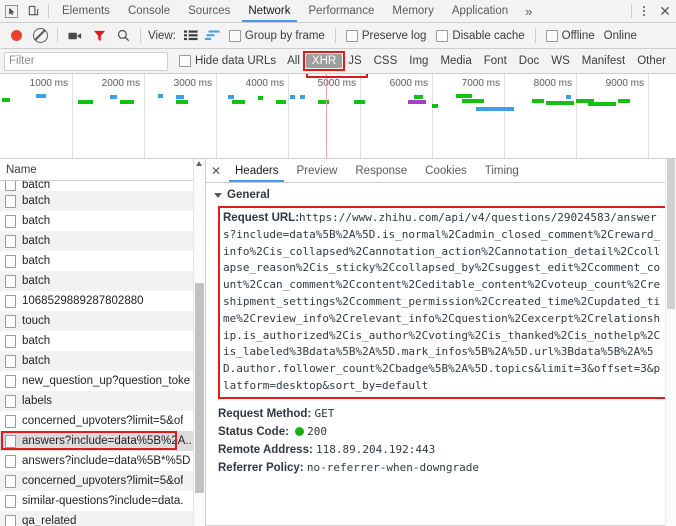 The width and height of the screenshot is (676, 526). What do you see at coordinates (413, 11) in the screenshot?
I see `tab-memory: Memory` at bounding box center [413, 11].